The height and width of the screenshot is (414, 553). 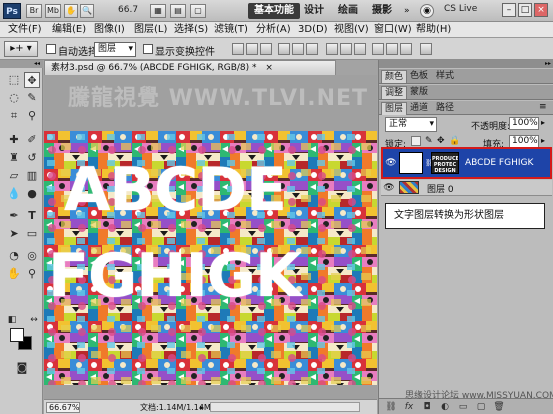 What do you see at coordinates (416, 141) in the screenshot?
I see `lock-transparent-icon` at bounding box center [416, 141].